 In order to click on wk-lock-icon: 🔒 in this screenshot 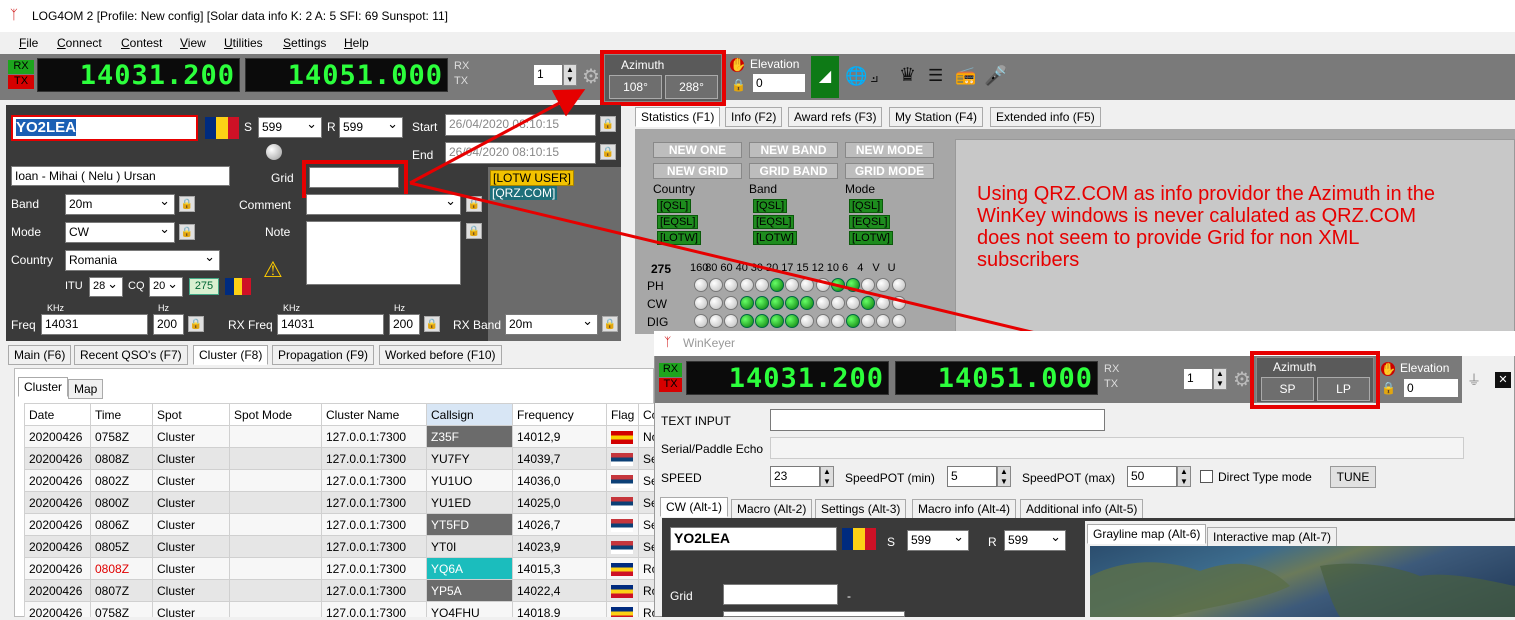, I will do `click(1388, 388)`.